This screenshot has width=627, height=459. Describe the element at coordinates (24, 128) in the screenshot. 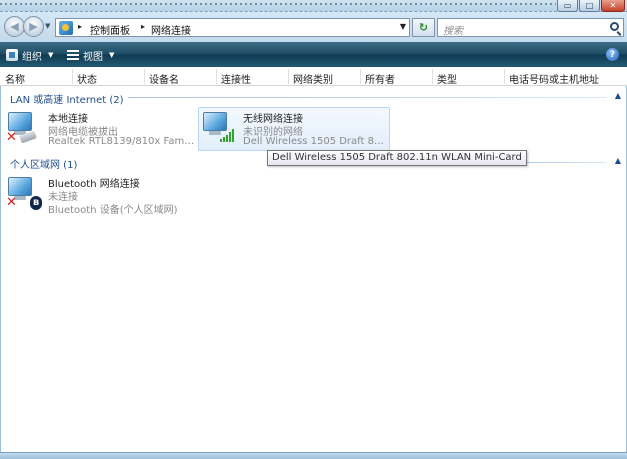

I see `ethernet-disconnected-icon: ✕` at that location.